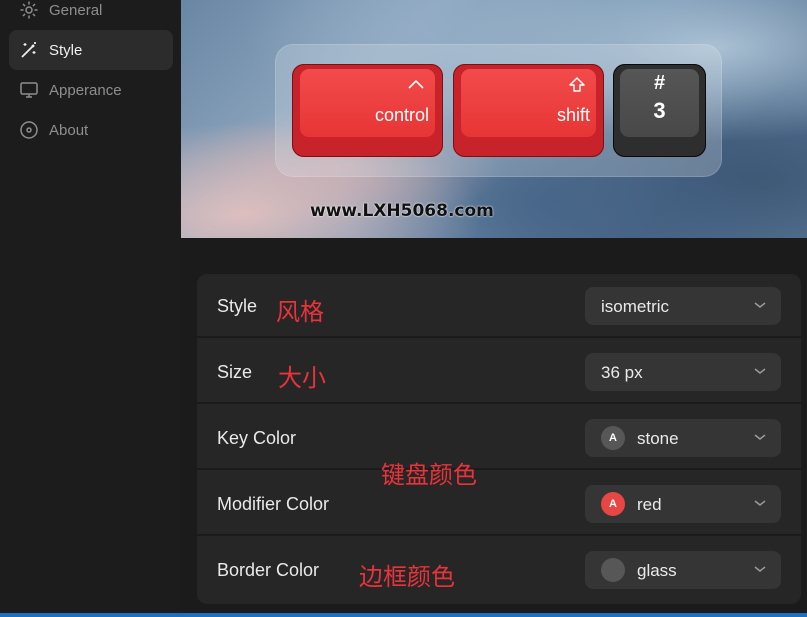  What do you see at coordinates (659, 83) in the screenshot?
I see `key-symbol: #` at bounding box center [659, 83].